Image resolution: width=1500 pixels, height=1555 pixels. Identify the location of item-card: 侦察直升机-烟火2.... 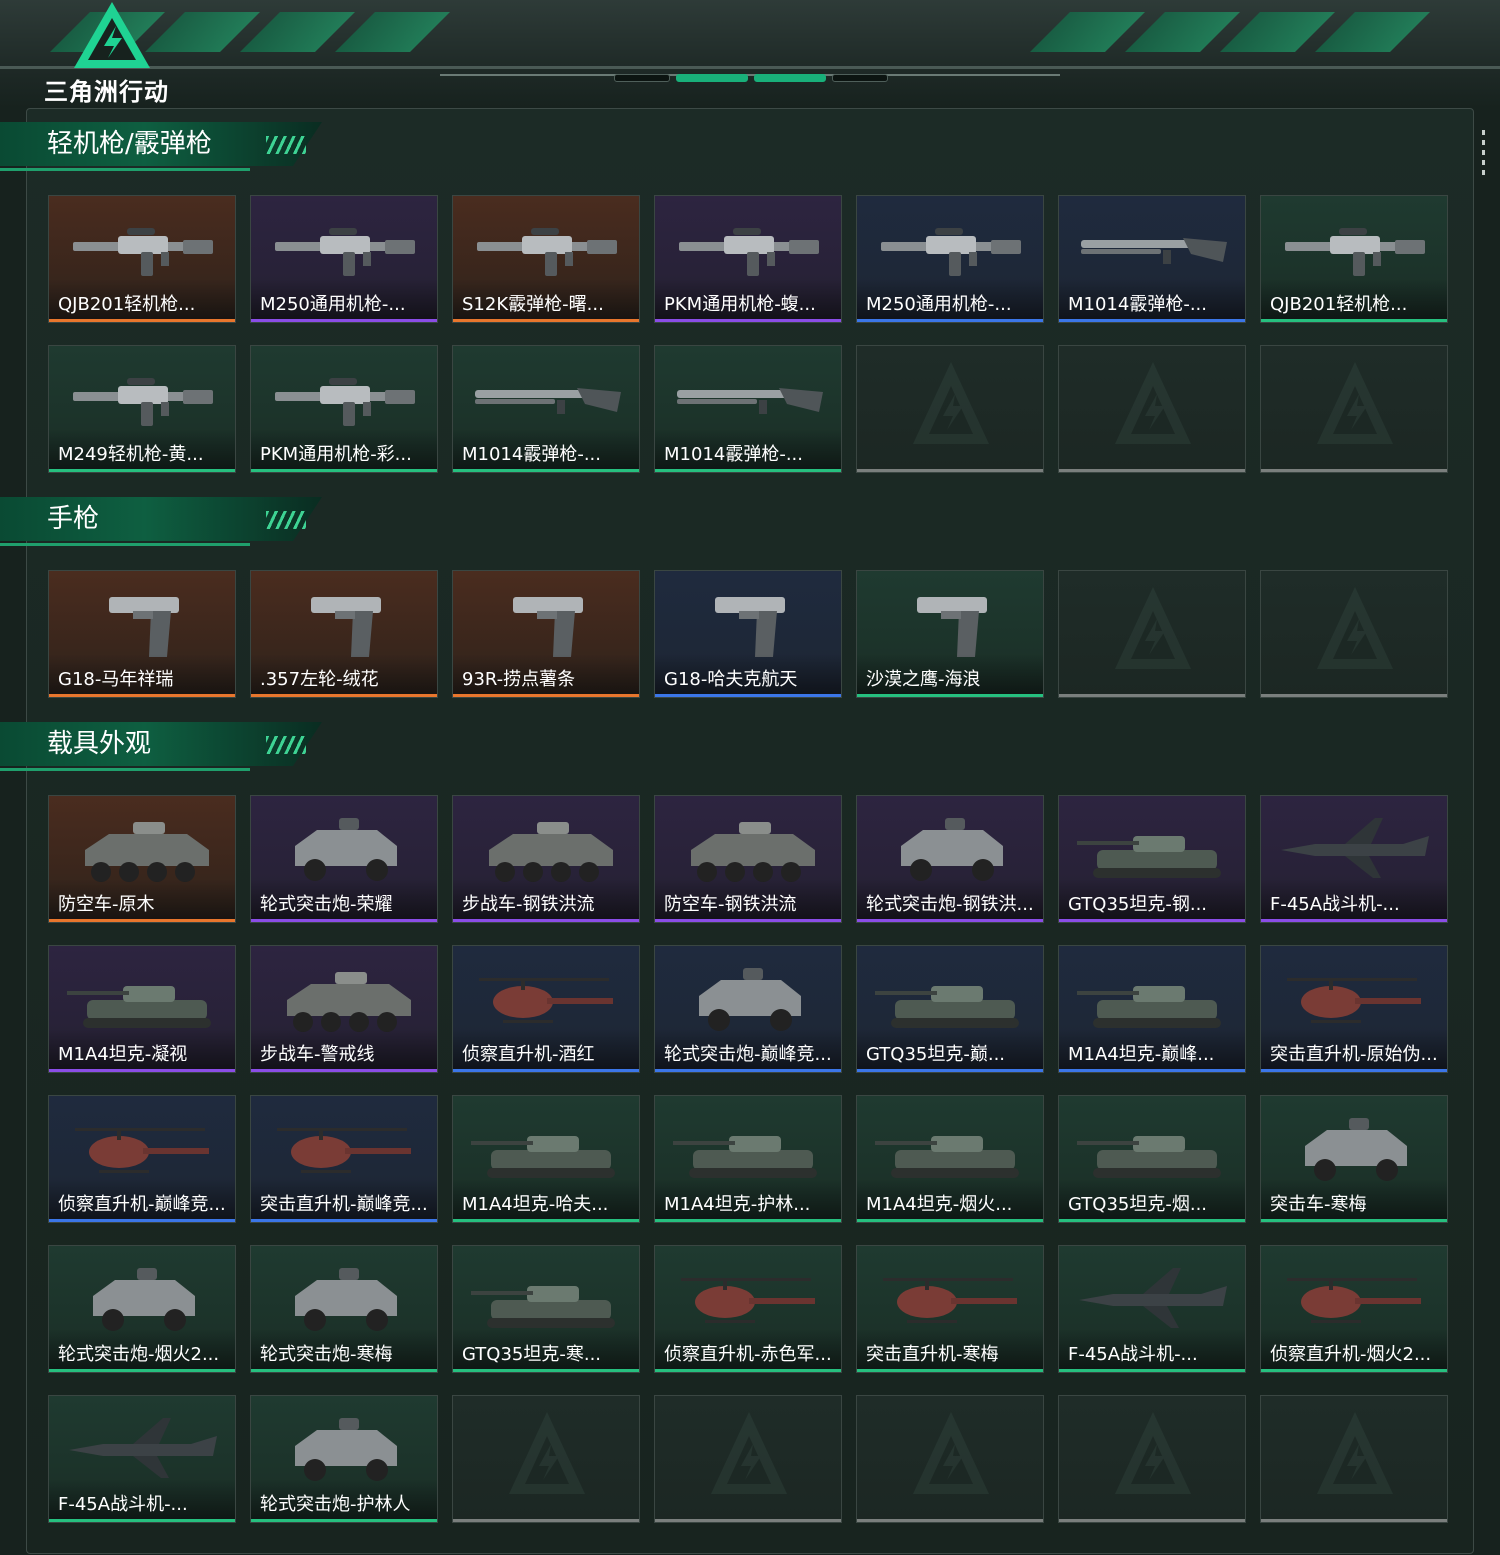
(1354, 1309).